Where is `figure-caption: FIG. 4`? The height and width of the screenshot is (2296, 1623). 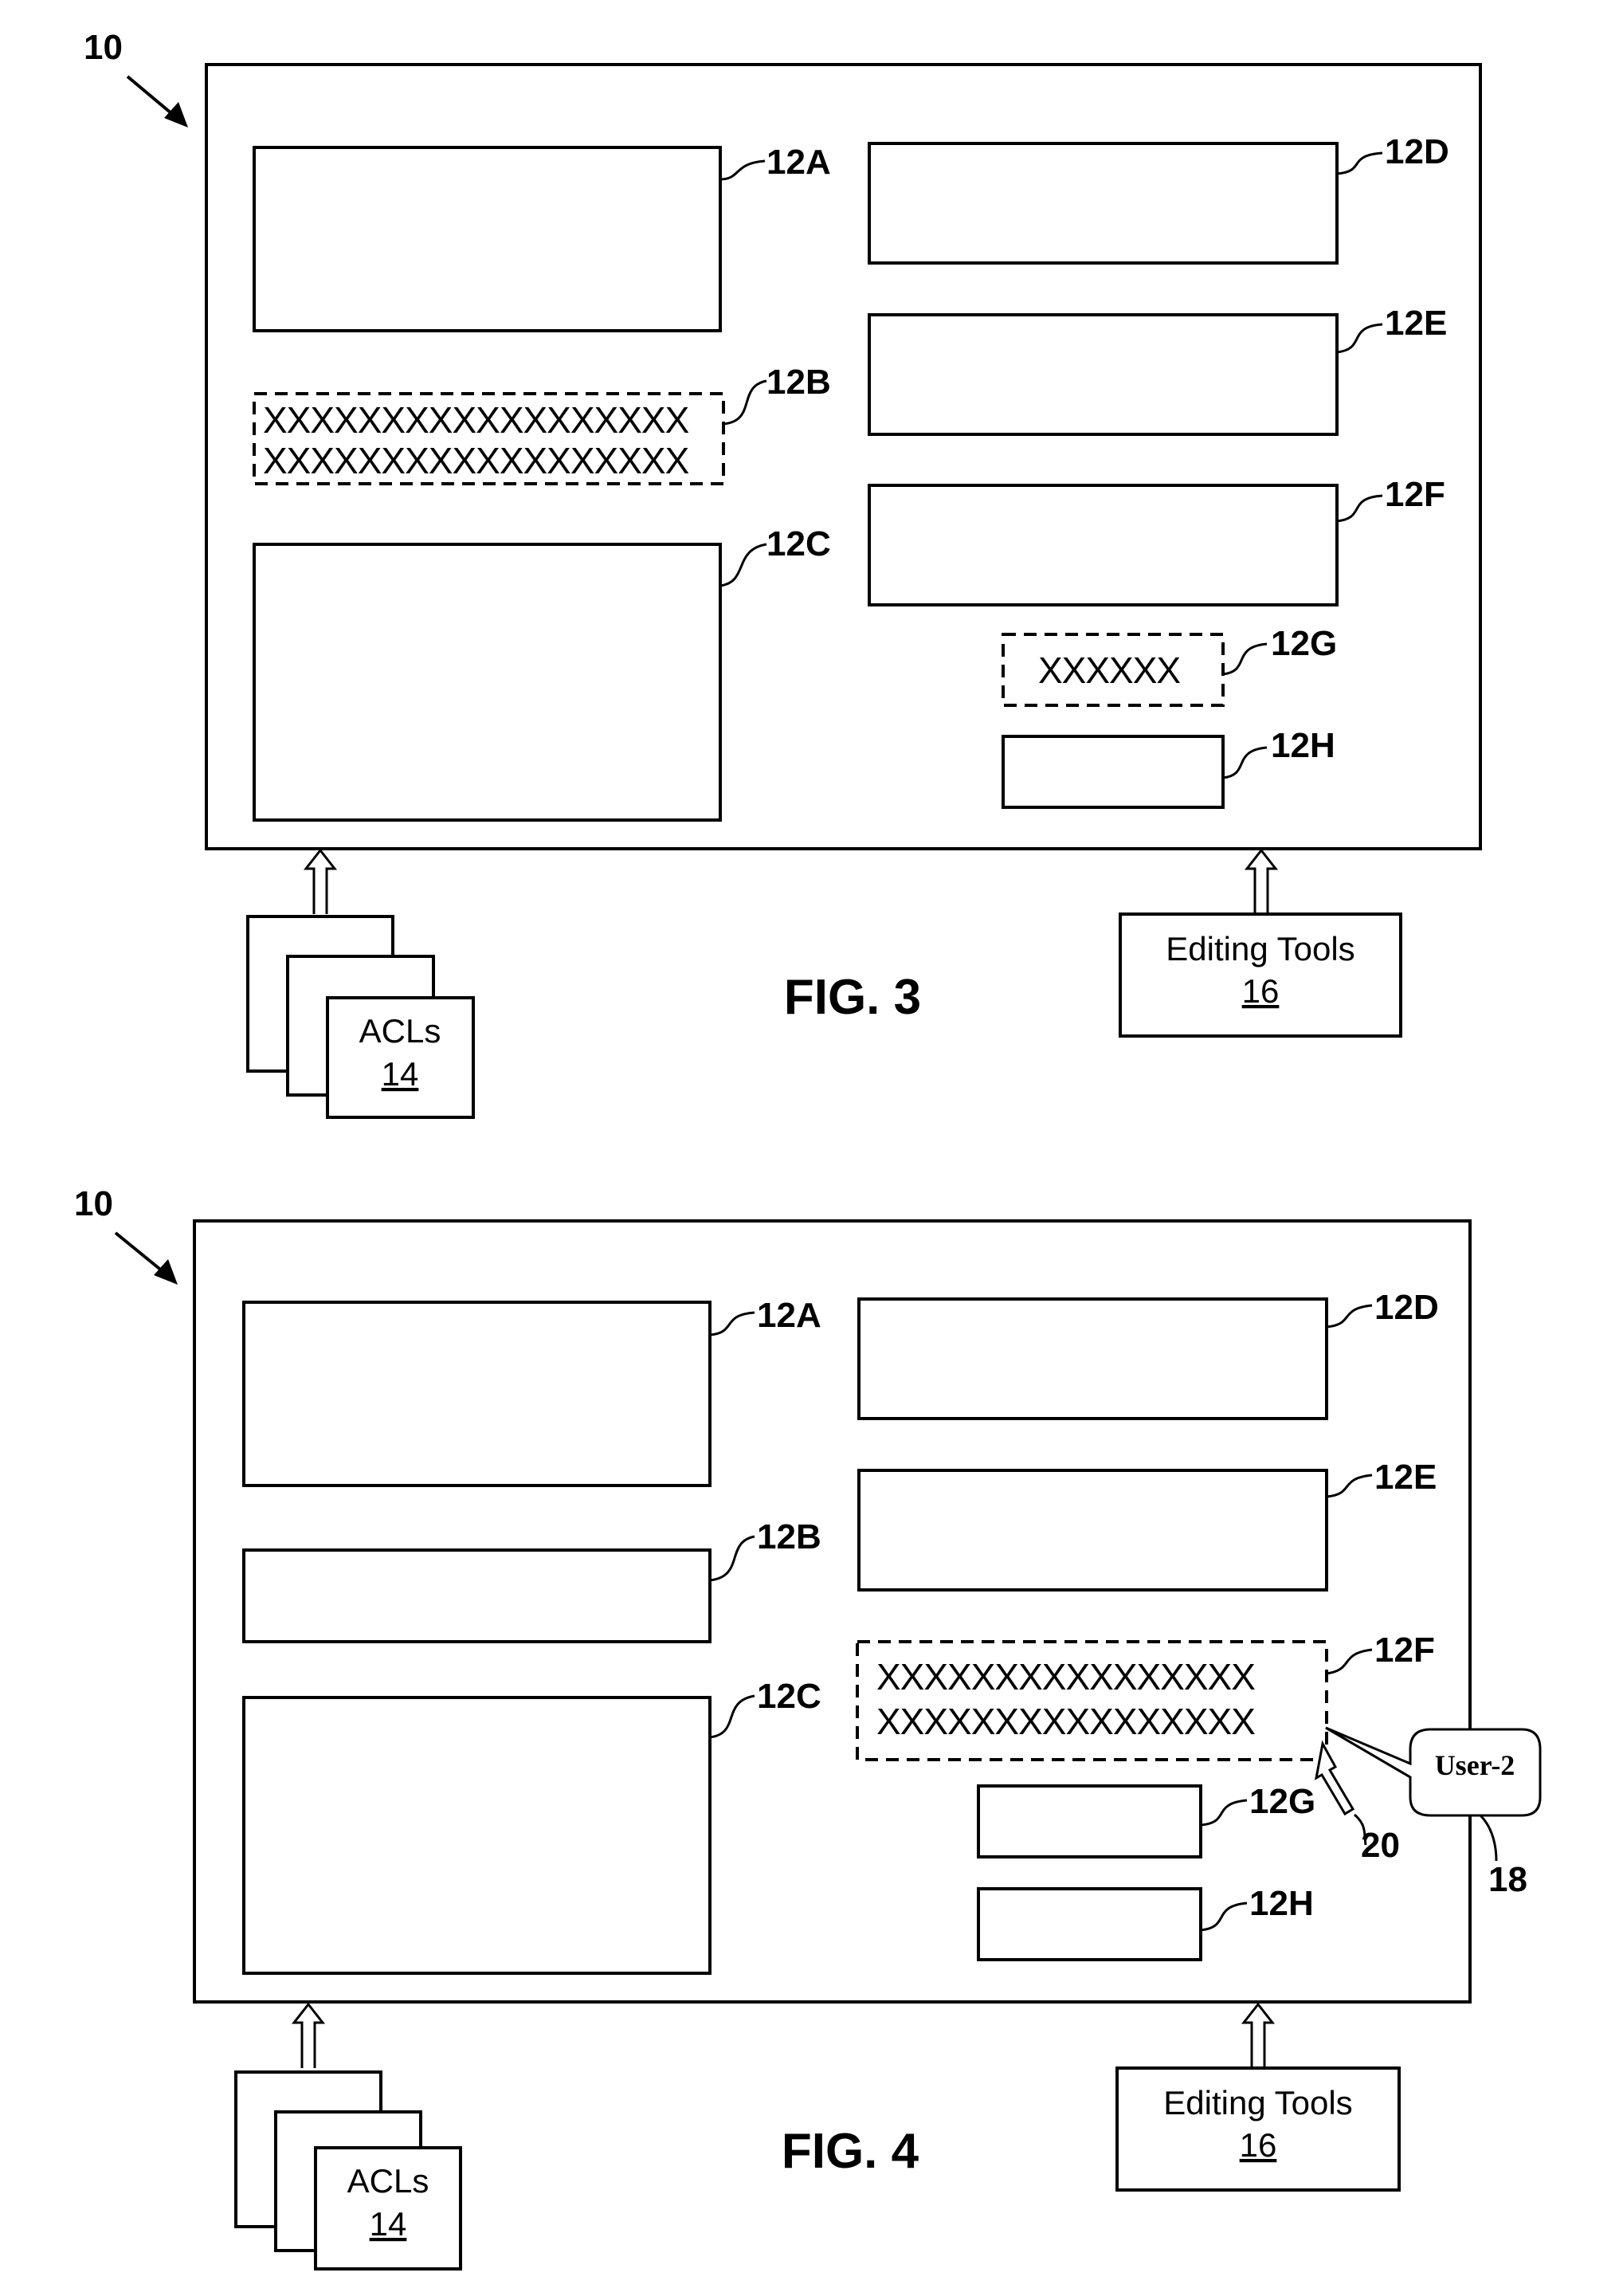 figure-caption: FIG. 4 is located at coordinates (850, 2151).